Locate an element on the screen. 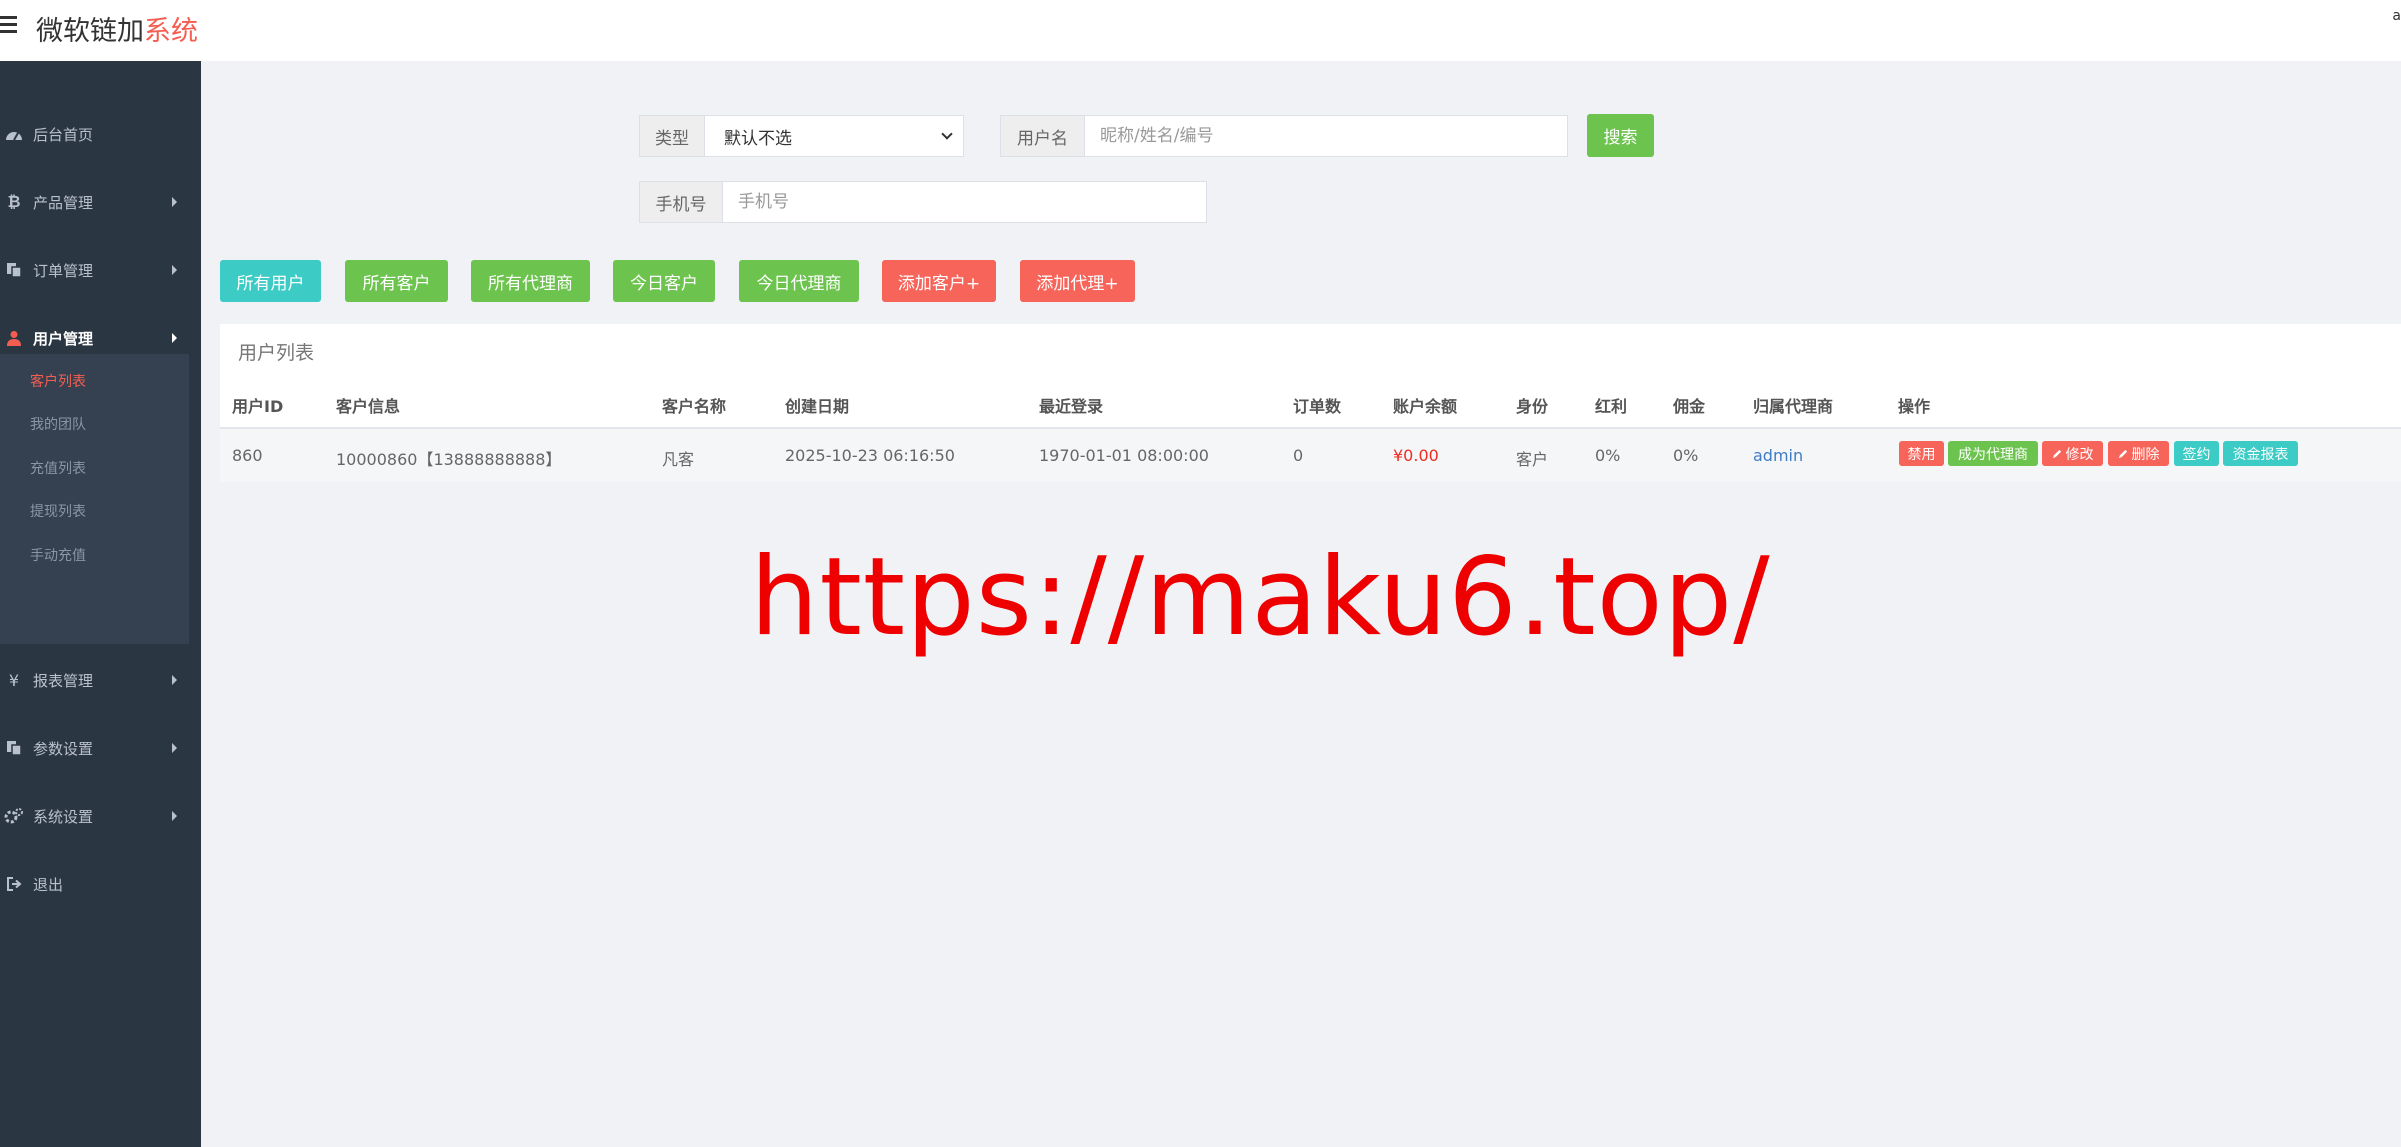 This screenshot has width=2401, height=1147. sidebar-item-logout: 退出 is located at coordinates (100, 884).